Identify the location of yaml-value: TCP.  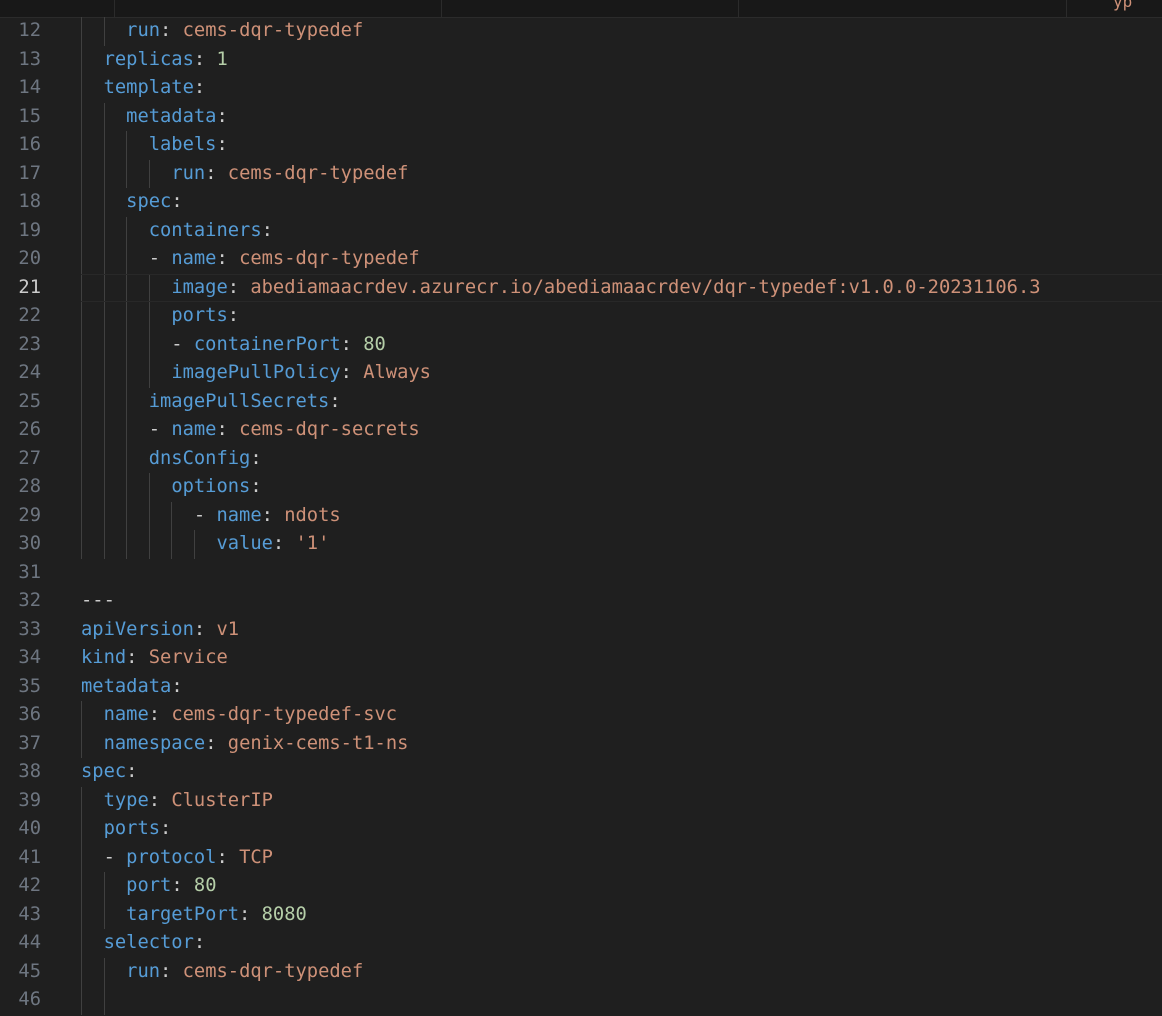
(256, 857).